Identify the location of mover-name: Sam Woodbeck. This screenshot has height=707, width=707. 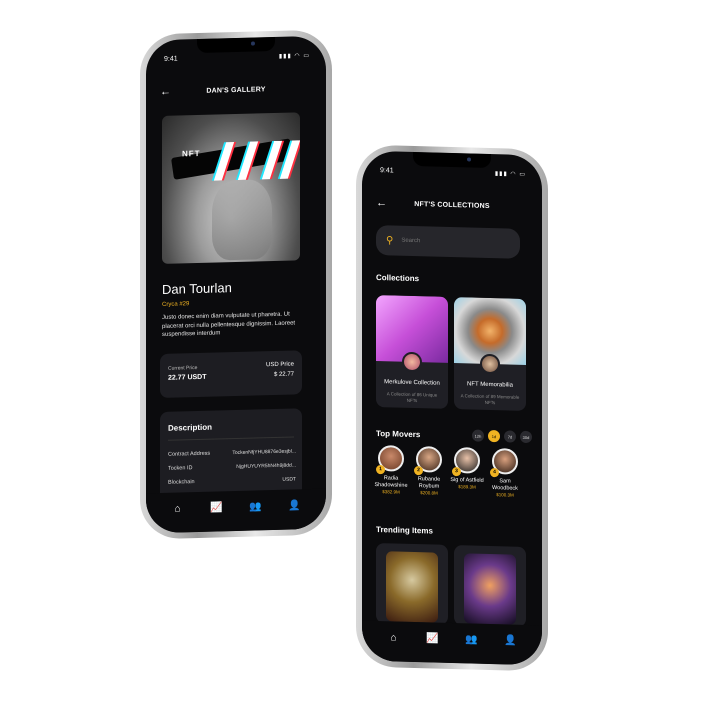
(505, 485).